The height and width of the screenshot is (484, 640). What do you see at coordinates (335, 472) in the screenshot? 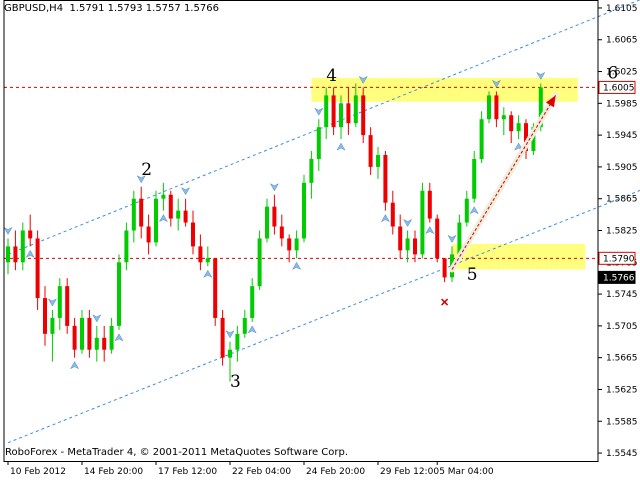
I see `x-tick-label: 24 Feb 20:00` at bounding box center [335, 472].